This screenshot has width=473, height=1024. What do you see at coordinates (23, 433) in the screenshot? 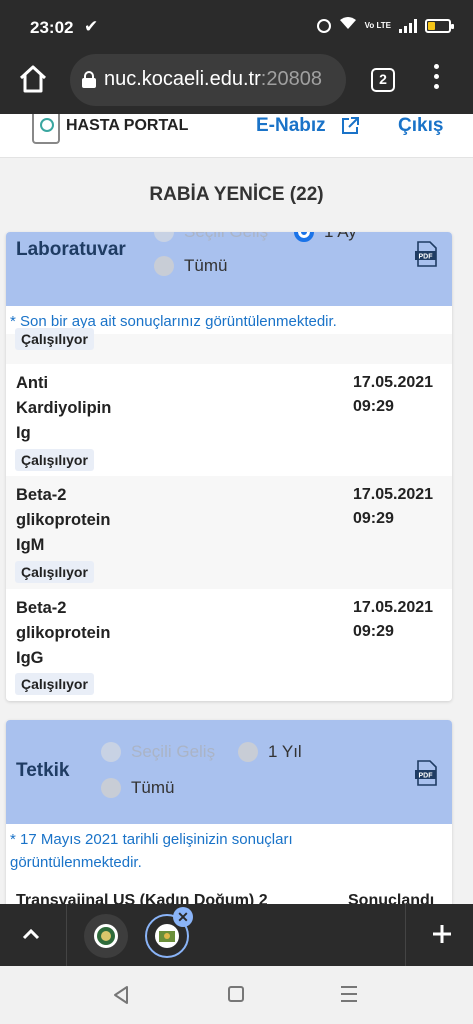
I see `test-name-line: Ig` at bounding box center [23, 433].